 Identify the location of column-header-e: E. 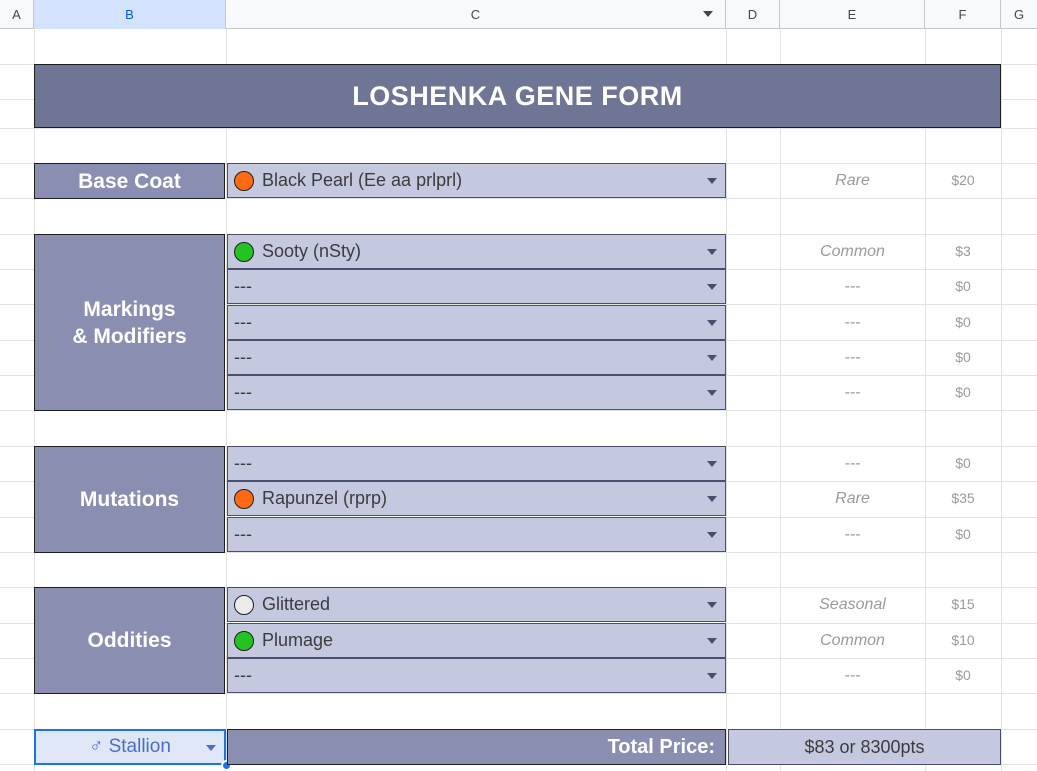
(852, 14).